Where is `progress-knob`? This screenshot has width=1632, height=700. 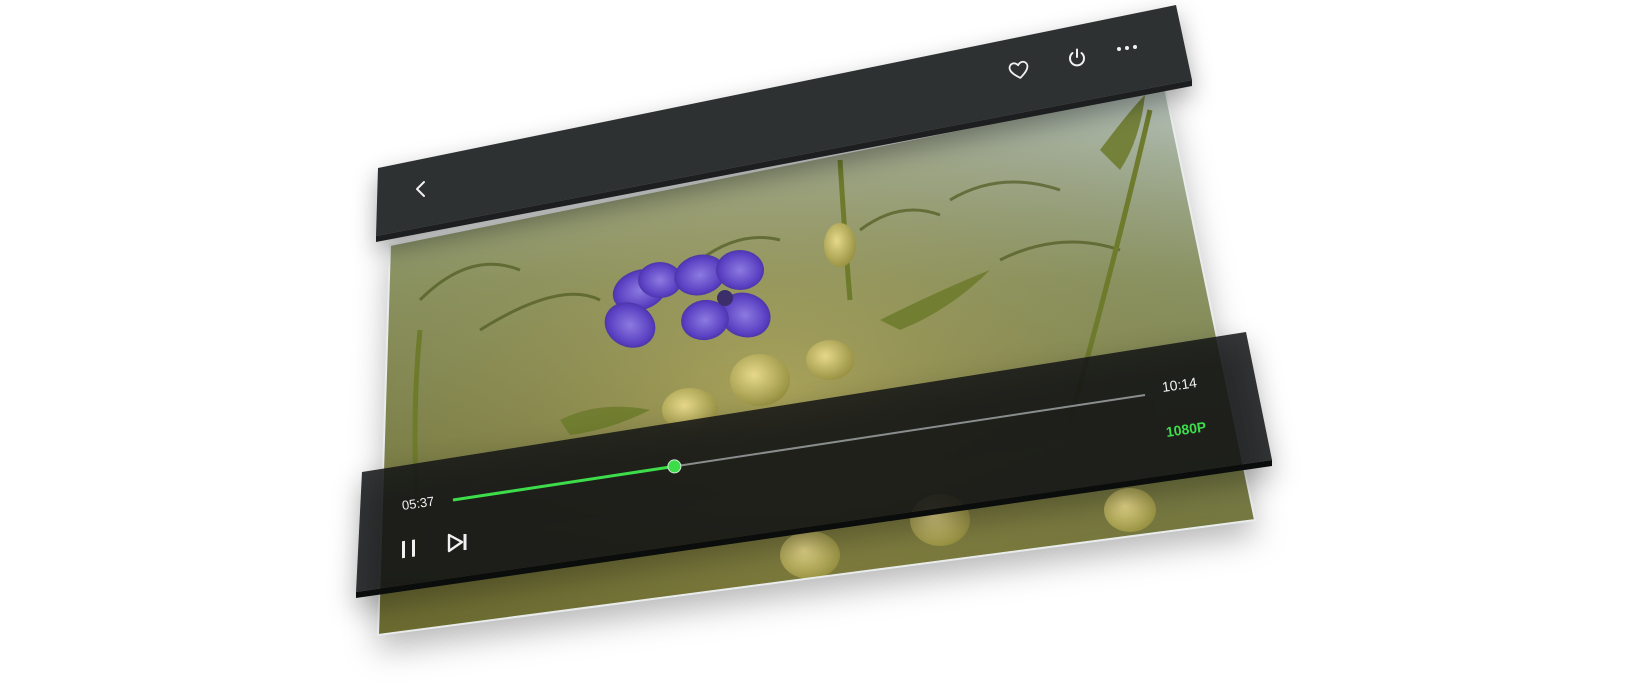
progress-knob is located at coordinates (674, 466).